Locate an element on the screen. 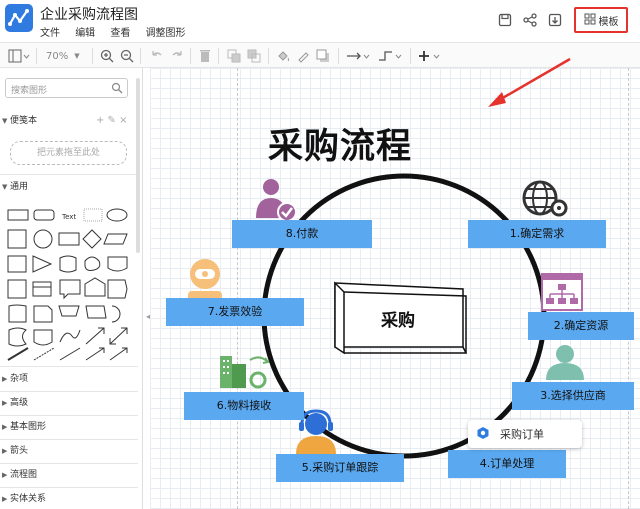 Image resolution: width=640 pixels, height=509 pixels. center-label: 采购 is located at coordinates (398, 321).